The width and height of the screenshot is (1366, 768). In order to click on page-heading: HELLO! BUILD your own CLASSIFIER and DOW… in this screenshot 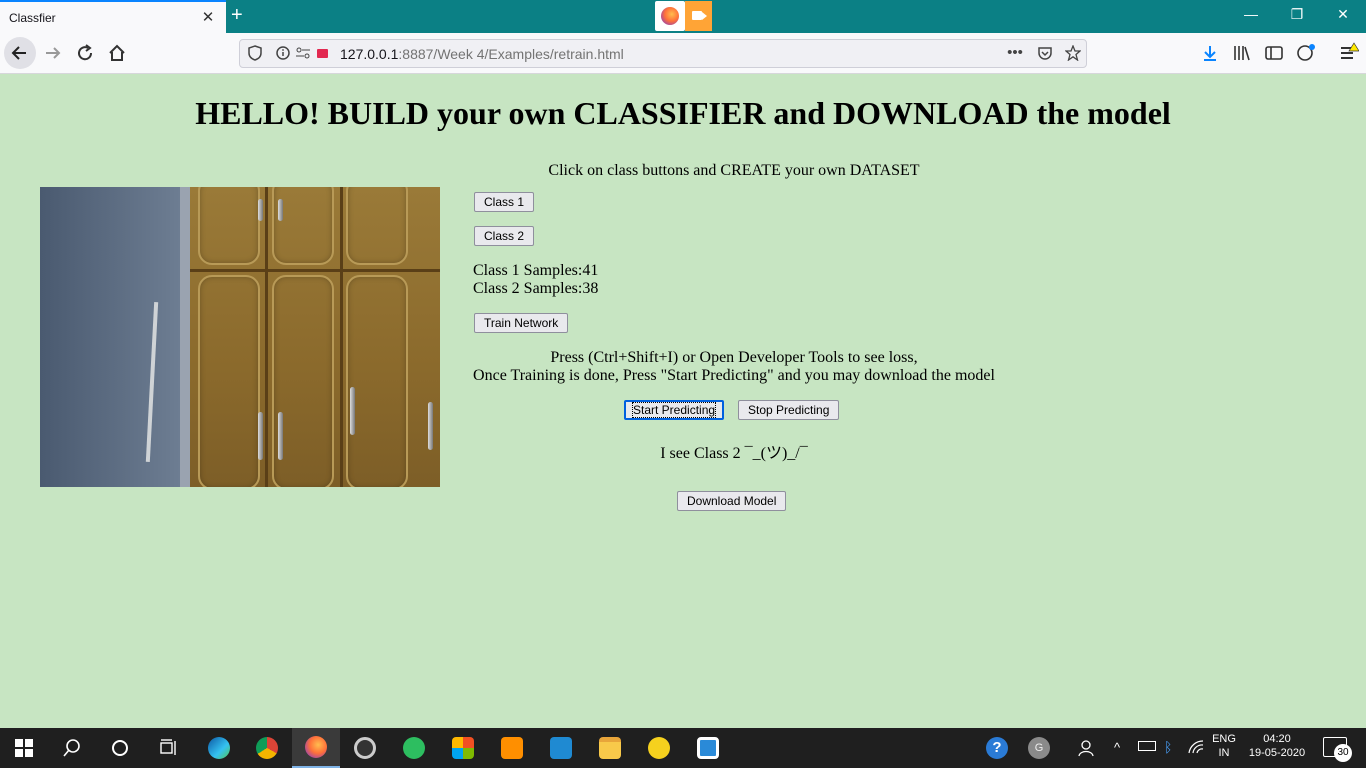, I will do `click(683, 113)`.